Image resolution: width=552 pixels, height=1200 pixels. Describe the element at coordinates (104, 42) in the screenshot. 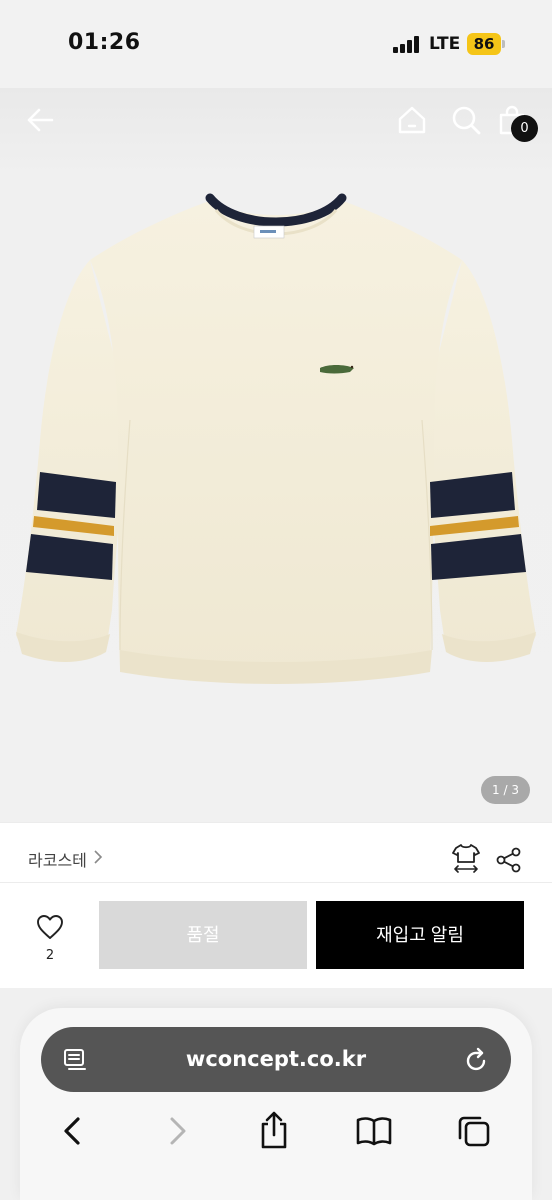

I see `status-time: 01:26` at that location.